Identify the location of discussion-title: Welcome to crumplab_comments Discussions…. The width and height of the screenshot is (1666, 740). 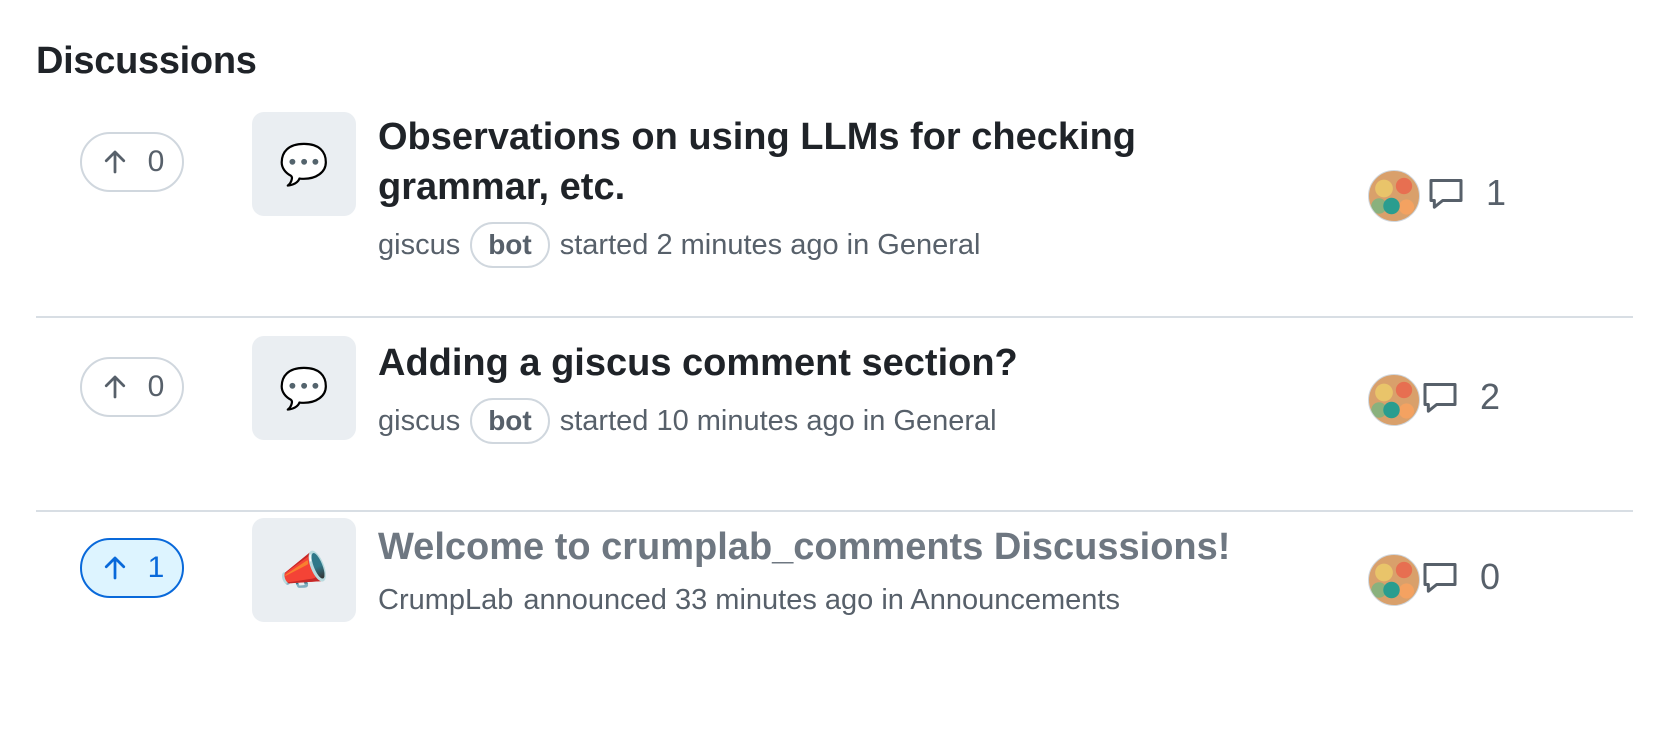
(804, 547).